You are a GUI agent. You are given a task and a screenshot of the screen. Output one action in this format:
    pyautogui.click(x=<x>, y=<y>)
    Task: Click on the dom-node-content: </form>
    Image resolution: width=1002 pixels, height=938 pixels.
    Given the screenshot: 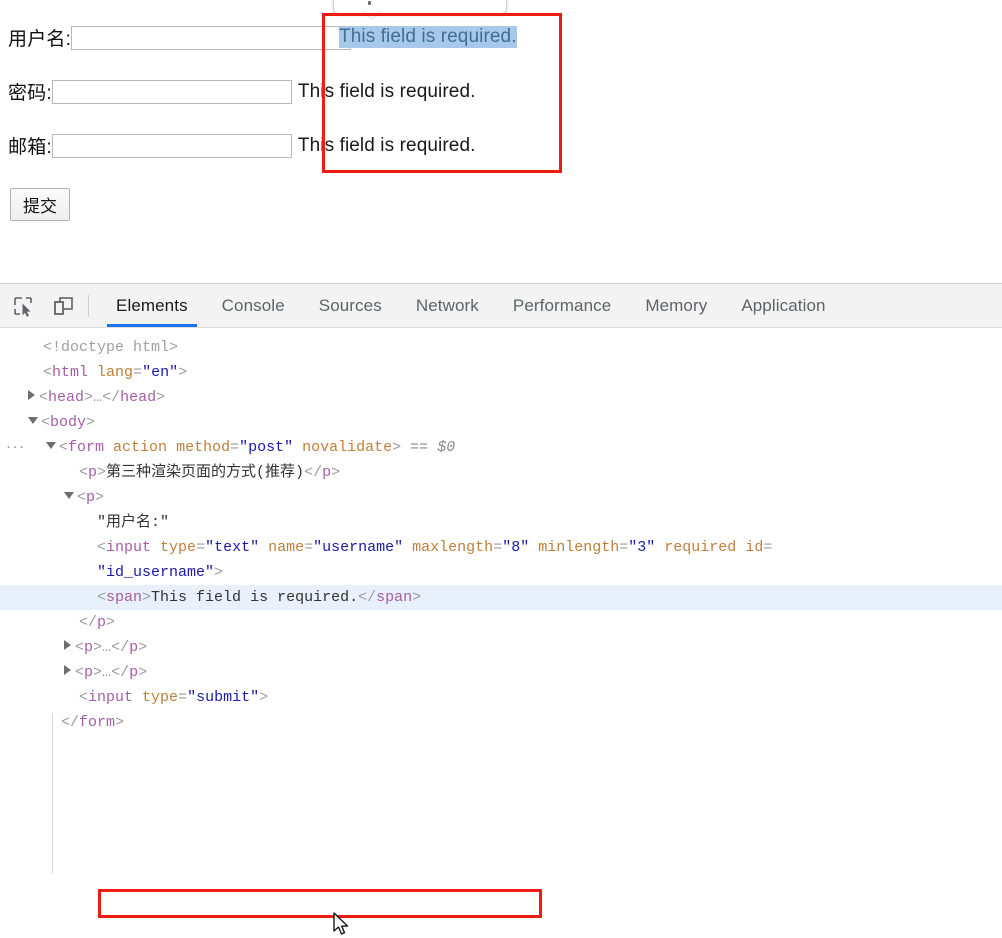 What is the action you would take?
    pyautogui.click(x=85, y=722)
    